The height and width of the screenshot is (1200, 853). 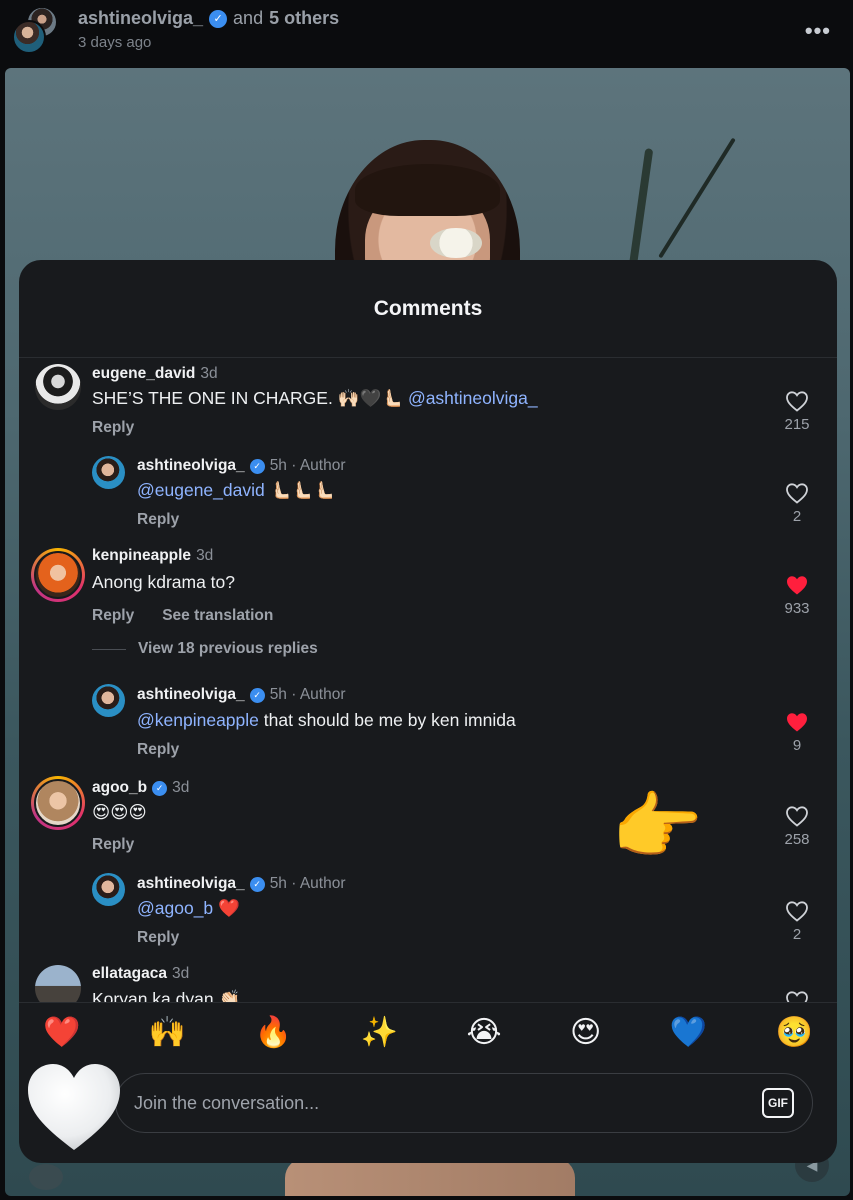 I want to click on reaction-heart-eyes: 😍, so click(x=585, y=1032).